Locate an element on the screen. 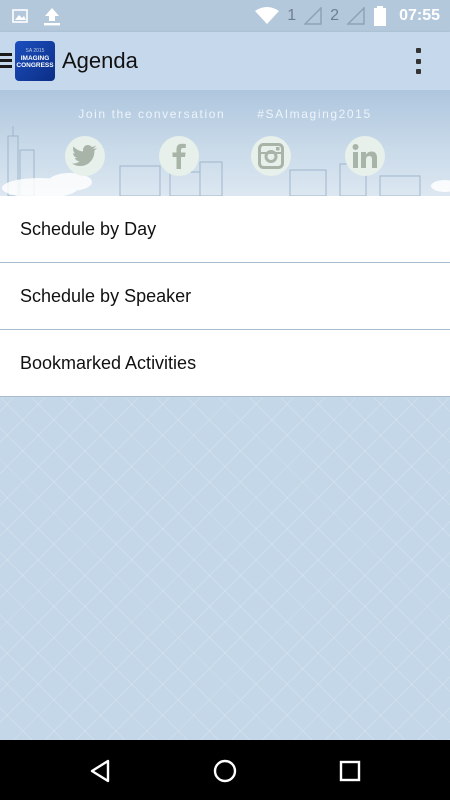  facebook-icon is located at coordinates (179, 156).